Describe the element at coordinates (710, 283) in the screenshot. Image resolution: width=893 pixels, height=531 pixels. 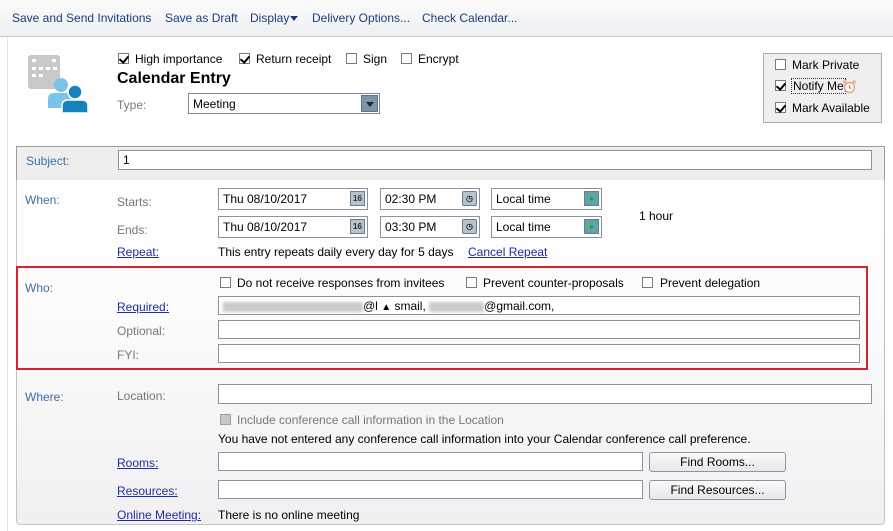
I see `prevent-delegation-label: Prevent delegation` at that location.